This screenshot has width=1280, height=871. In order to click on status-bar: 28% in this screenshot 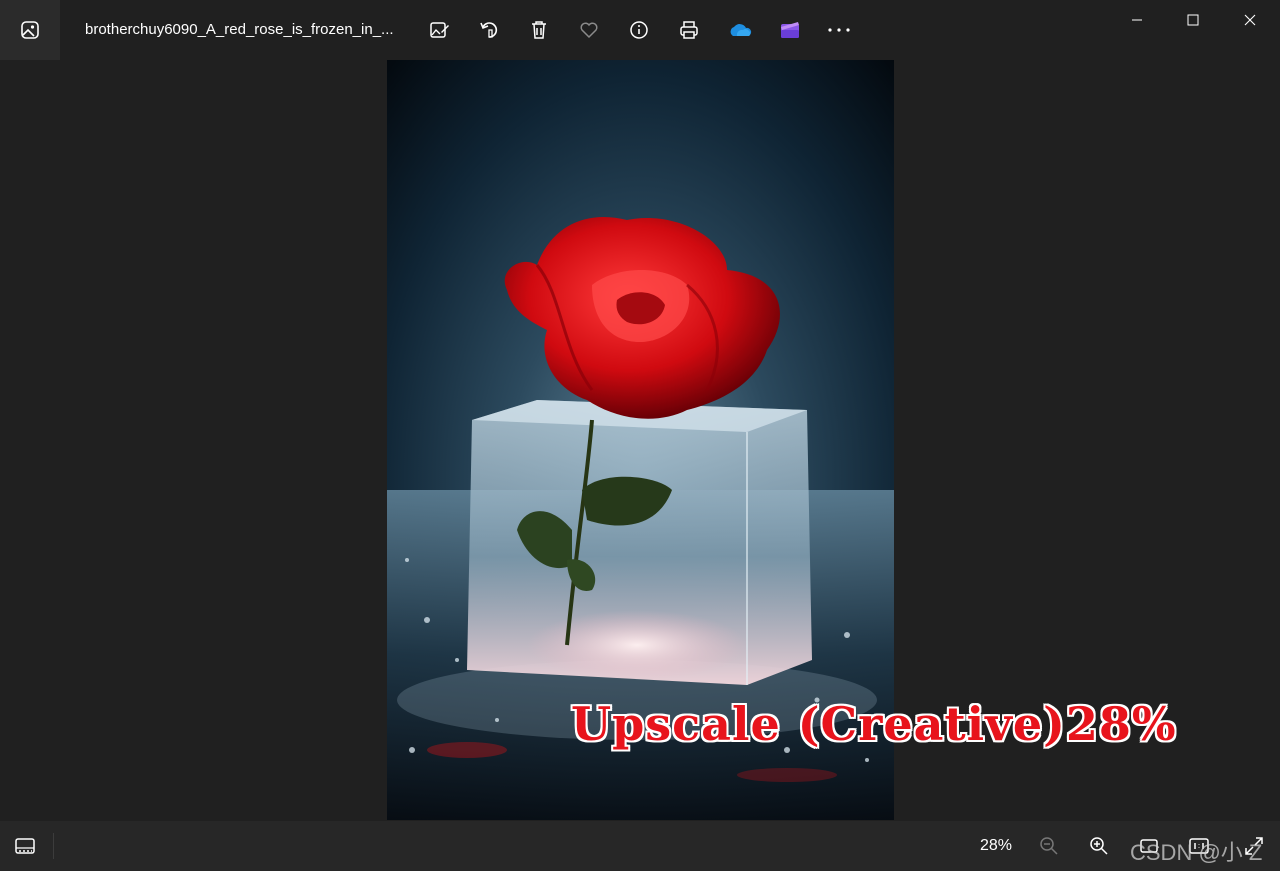, I will do `click(640, 846)`.